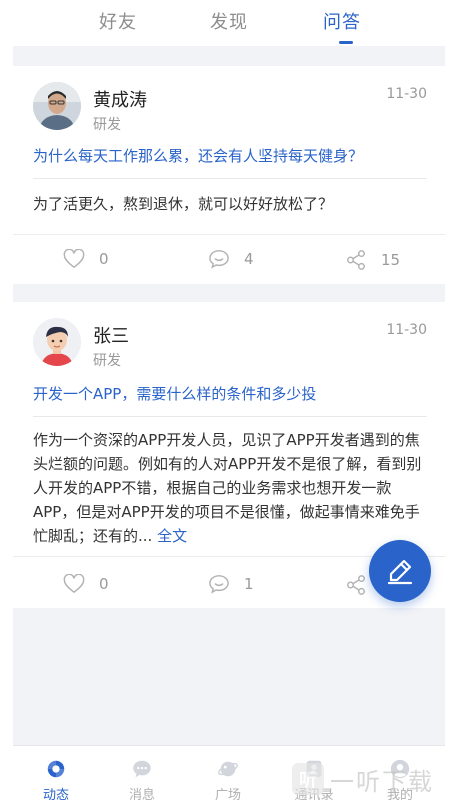 The image size is (450, 800). I want to click on nav-label: 消息, so click(141, 794).